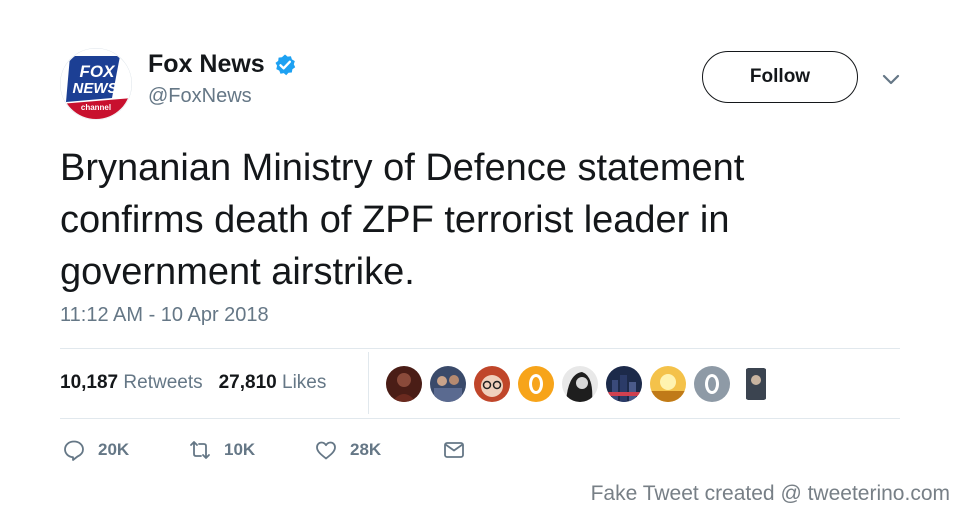 The height and width of the screenshot is (510, 960). I want to click on likes-label: Likes, so click(304, 382).